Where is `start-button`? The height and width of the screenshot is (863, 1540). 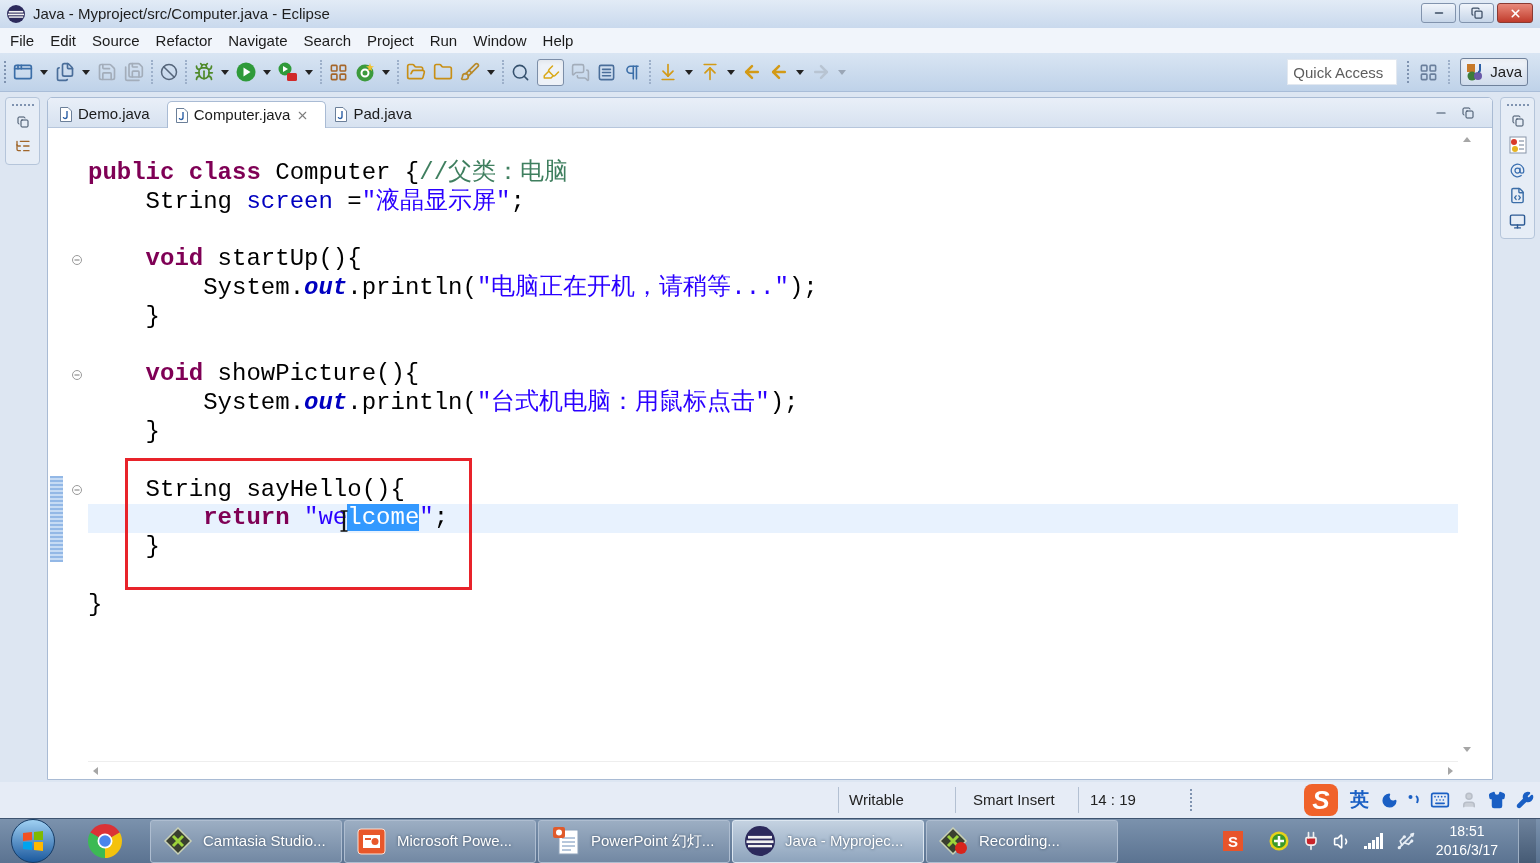
start-button is located at coordinates (33, 841).